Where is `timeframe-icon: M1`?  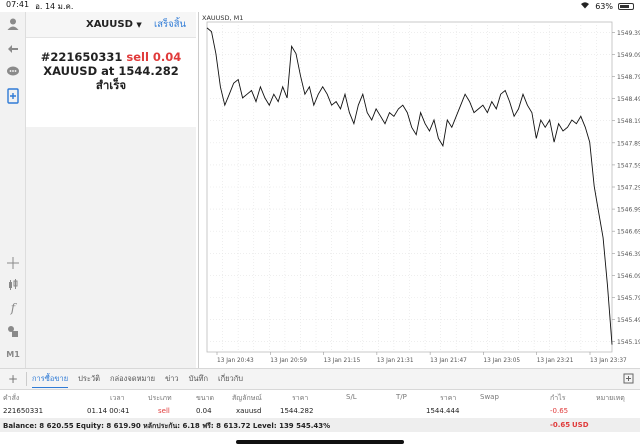 timeframe-icon: M1 is located at coordinates (13, 354).